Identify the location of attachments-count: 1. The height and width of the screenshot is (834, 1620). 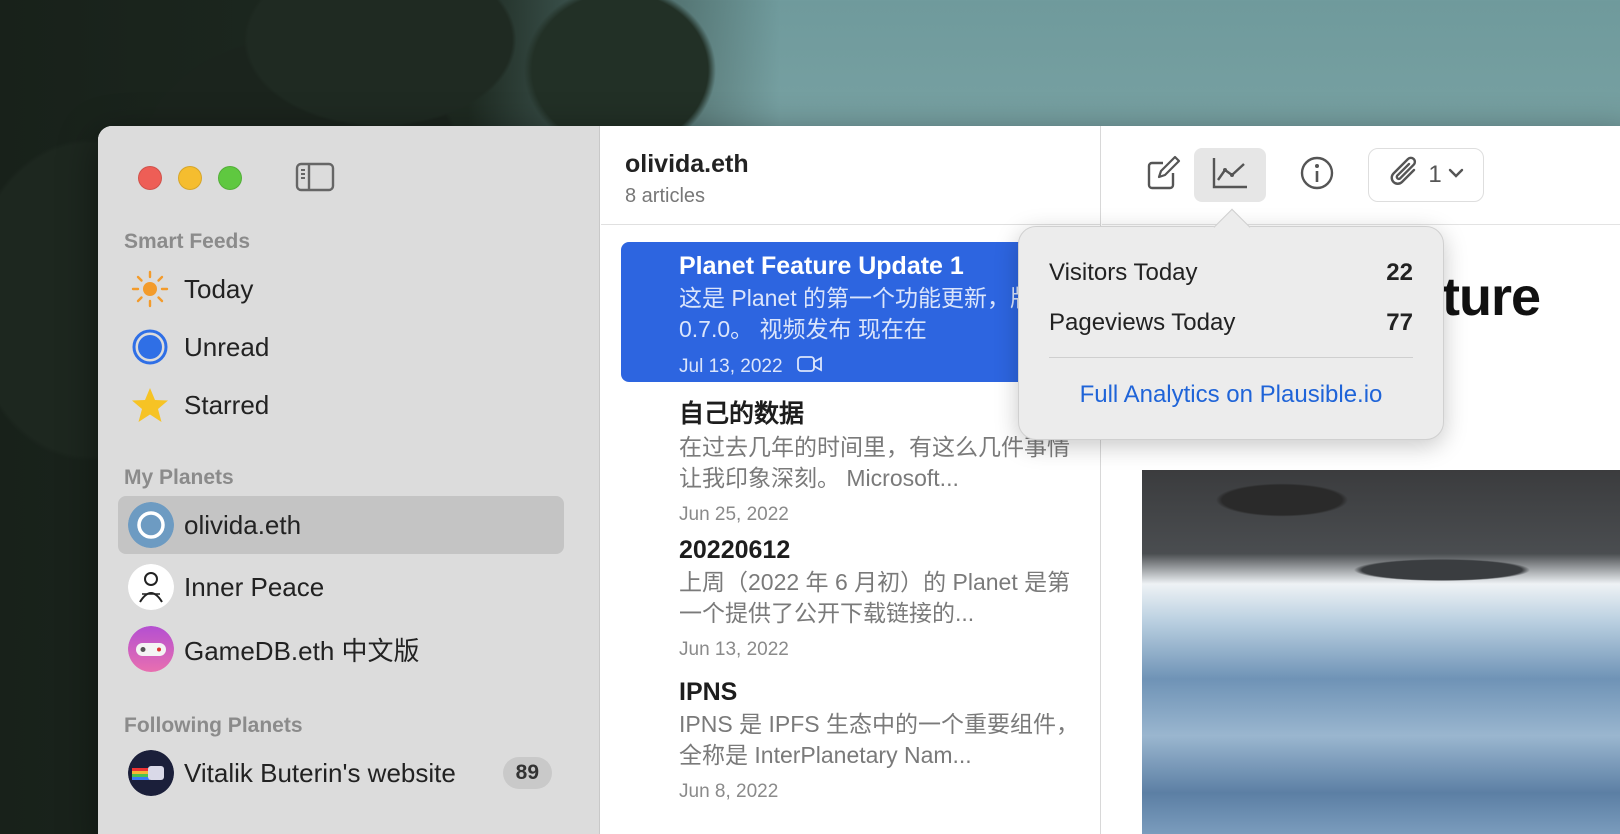
(1435, 174).